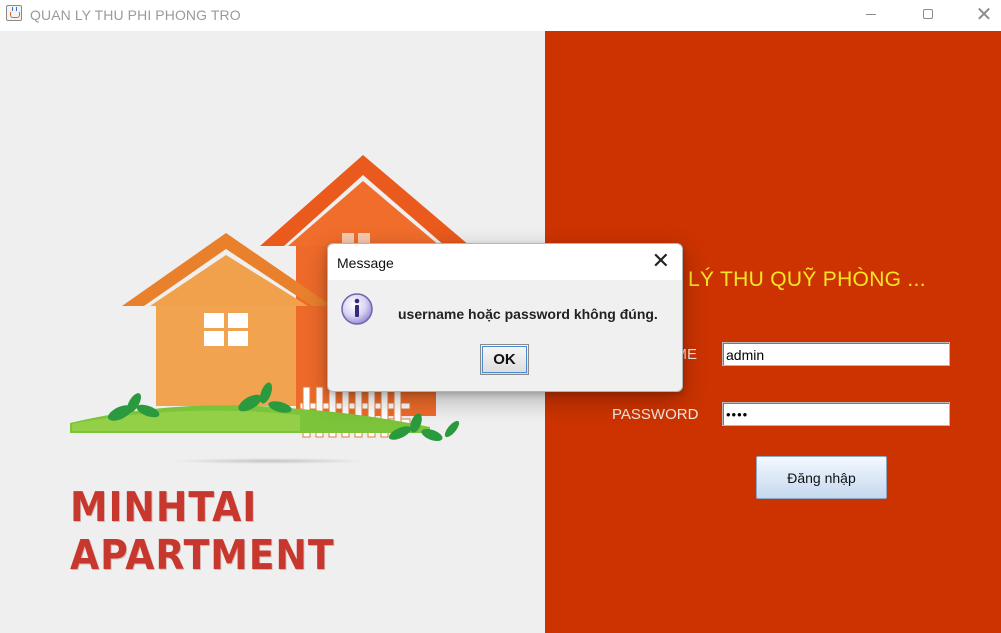  I want to click on dialog-message: username hoặc password không đúng., so click(528, 314).